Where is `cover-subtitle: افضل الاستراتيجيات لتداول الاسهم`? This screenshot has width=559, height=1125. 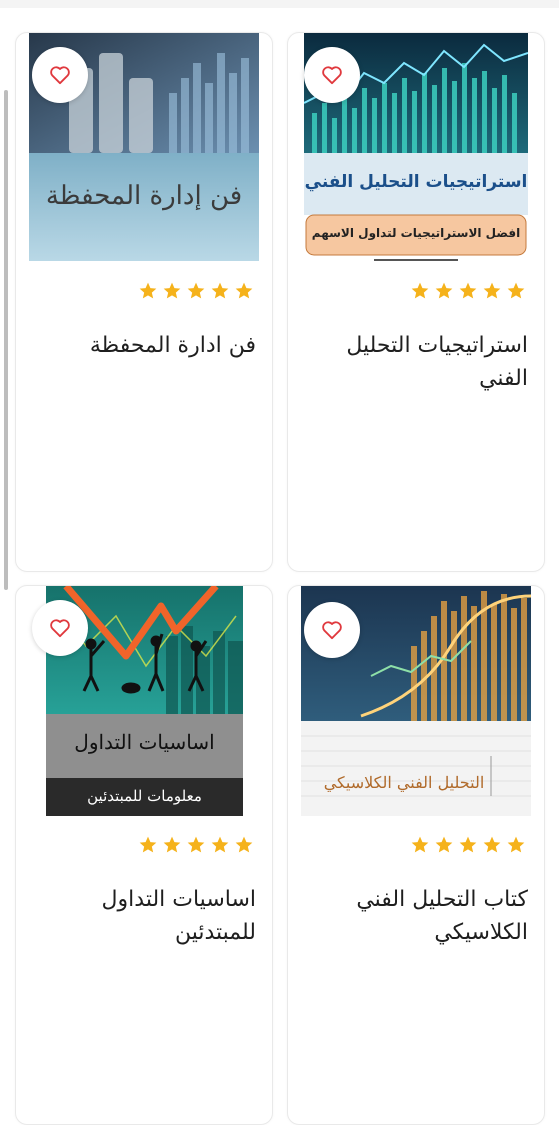 cover-subtitle: افضل الاستراتيجيات لتداول الاسهم is located at coordinates (416, 233).